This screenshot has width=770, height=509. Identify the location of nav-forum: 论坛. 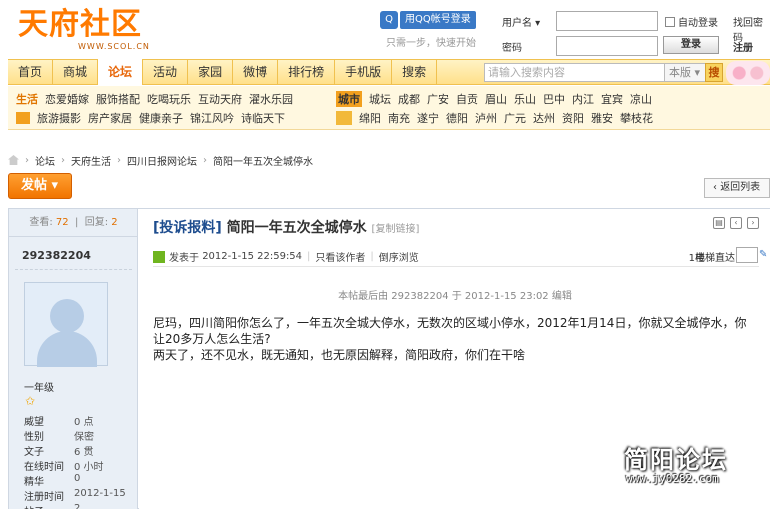
(121, 72).